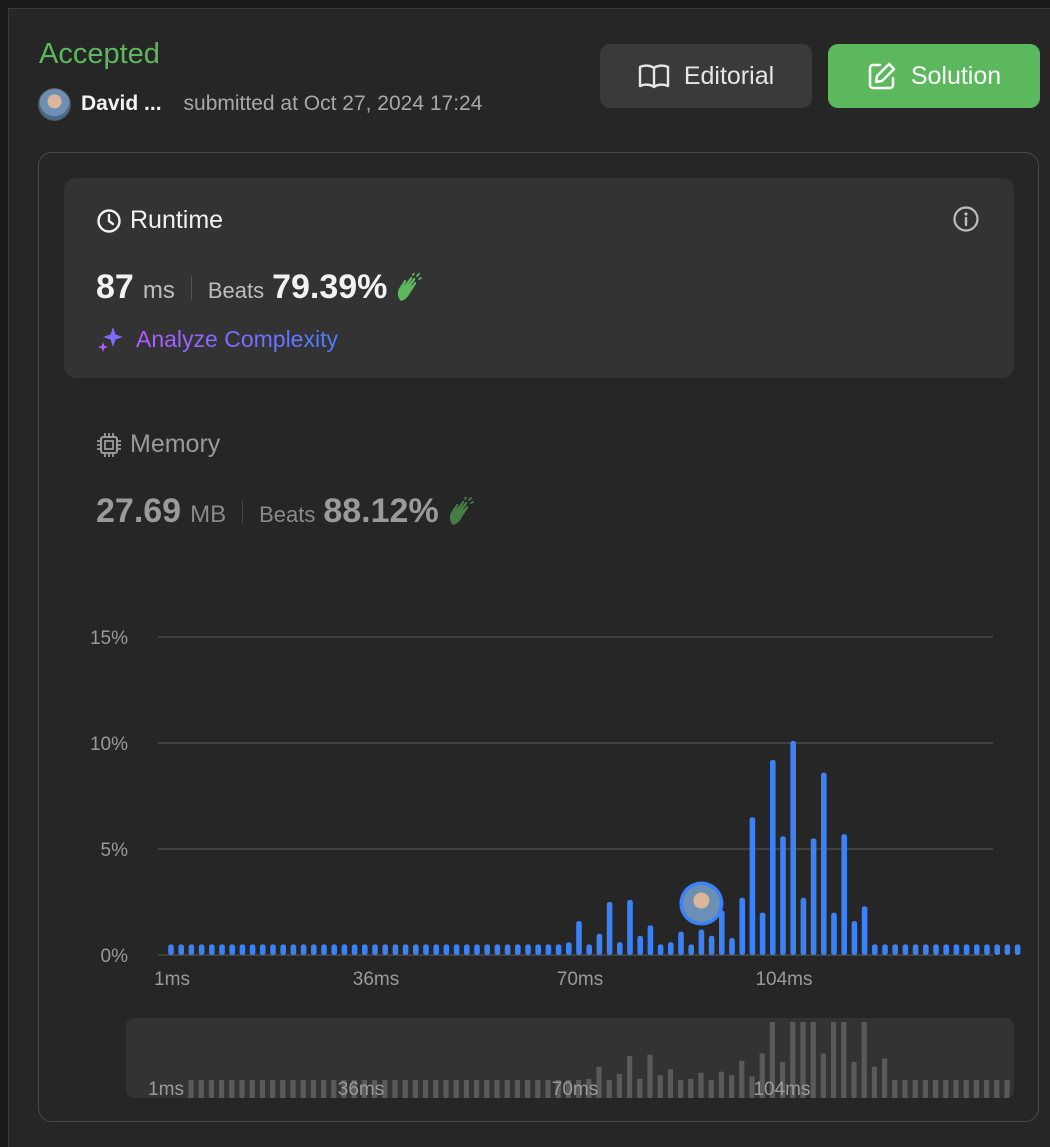 The width and height of the screenshot is (1050, 1147). What do you see at coordinates (701, 900) in the screenshot?
I see `user-avatar-face` at bounding box center [701, 900].